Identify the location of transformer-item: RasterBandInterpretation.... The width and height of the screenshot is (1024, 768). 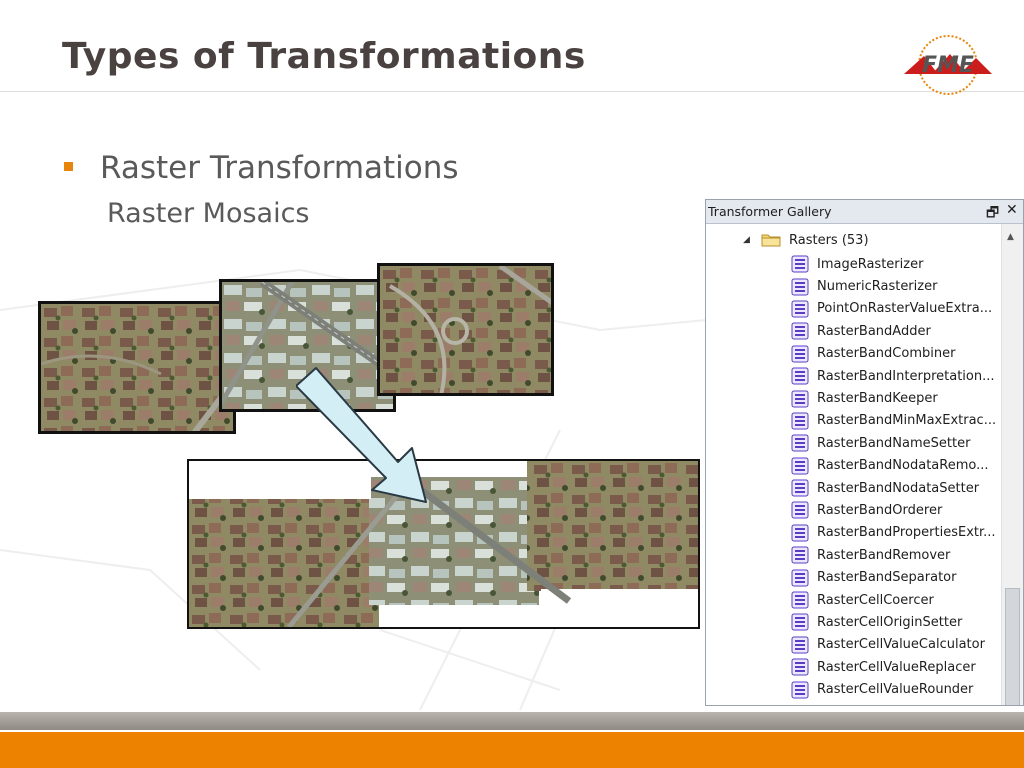
(893, 376).